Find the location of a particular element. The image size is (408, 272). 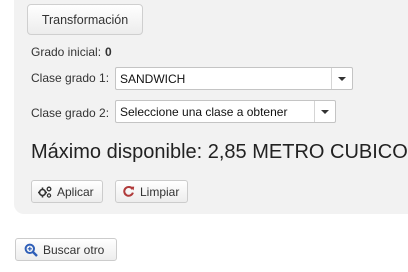

refresh-icon is located at coordinates (128, 191).